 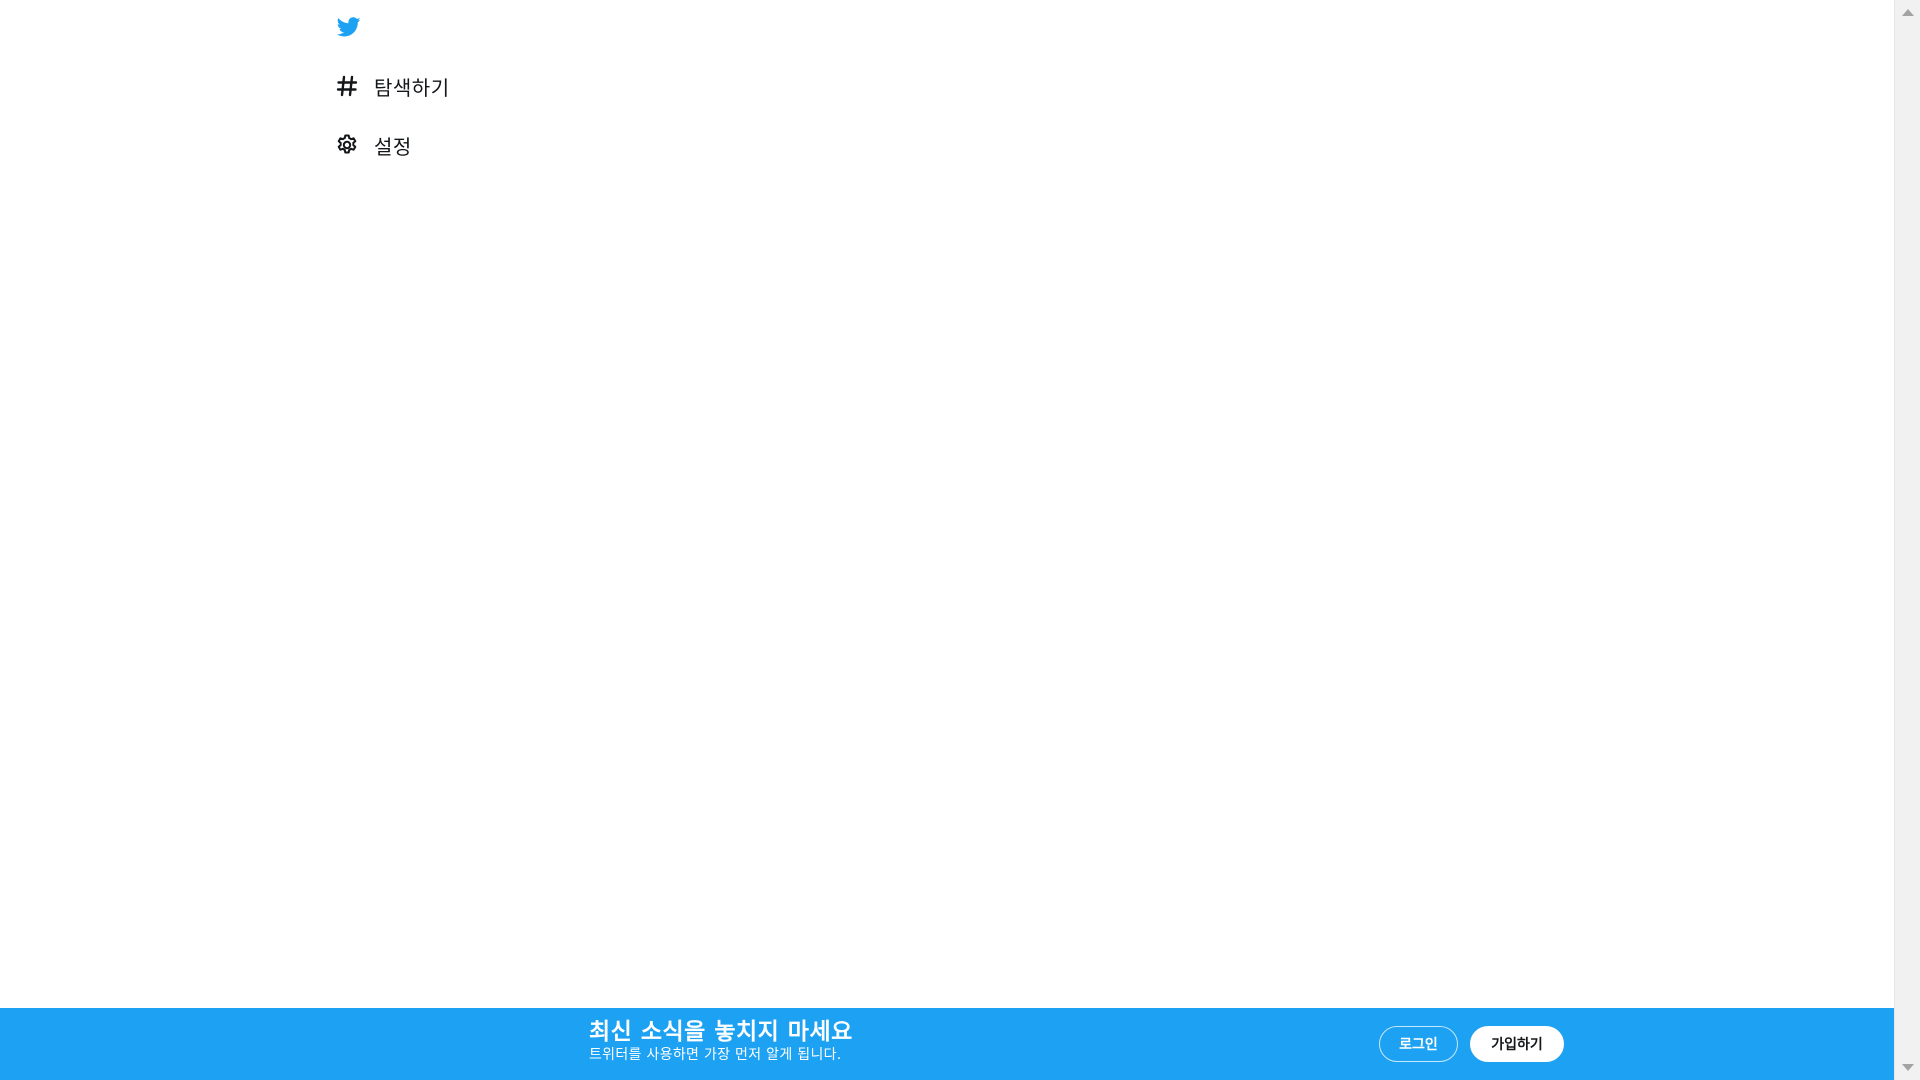 I want to click on banner-subtitle: 트위터를 사용하면 가장 먼저 알게 됩니다., so click(x=715, y=1055).